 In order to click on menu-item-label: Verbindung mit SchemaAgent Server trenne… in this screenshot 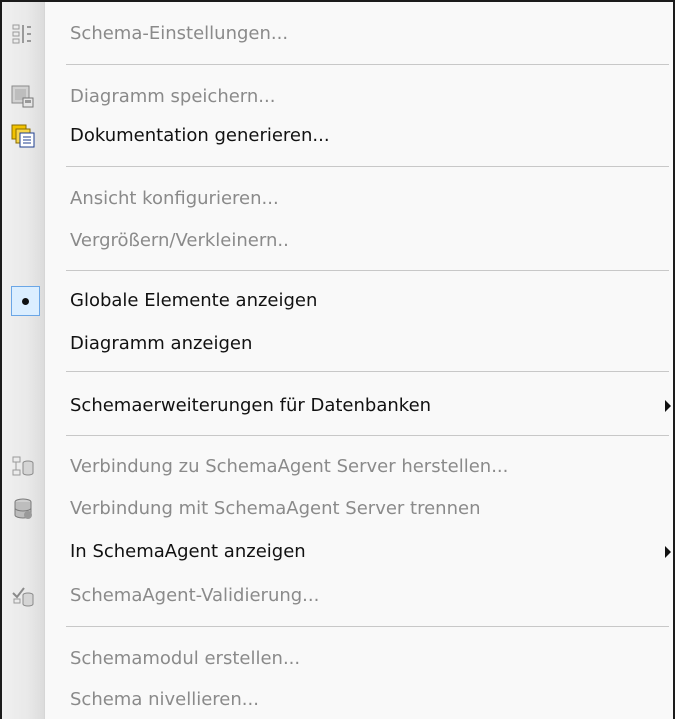, I will do `click(275, 508)`.